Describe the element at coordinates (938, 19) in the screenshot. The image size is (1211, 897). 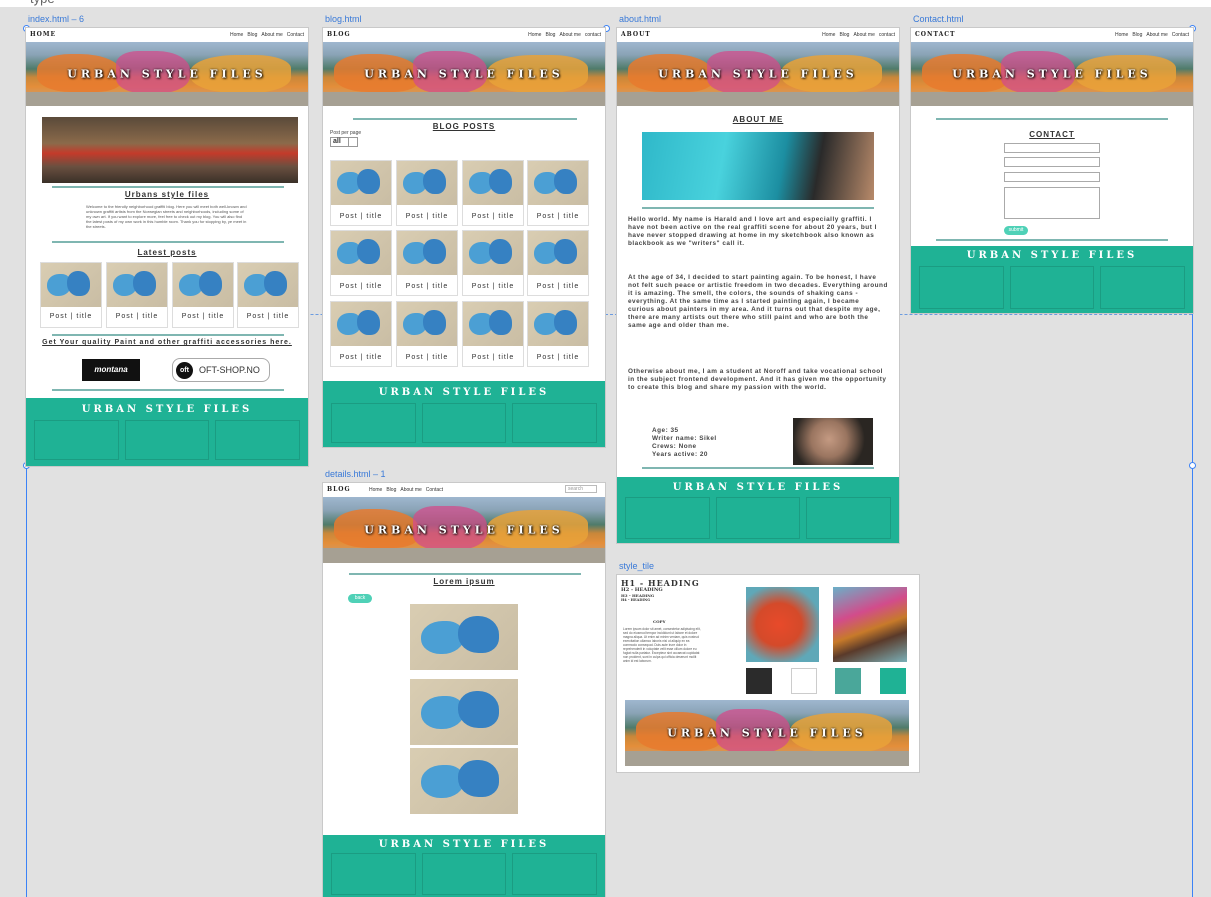
I see `artboard-label-contact: Contact.html` at that location.